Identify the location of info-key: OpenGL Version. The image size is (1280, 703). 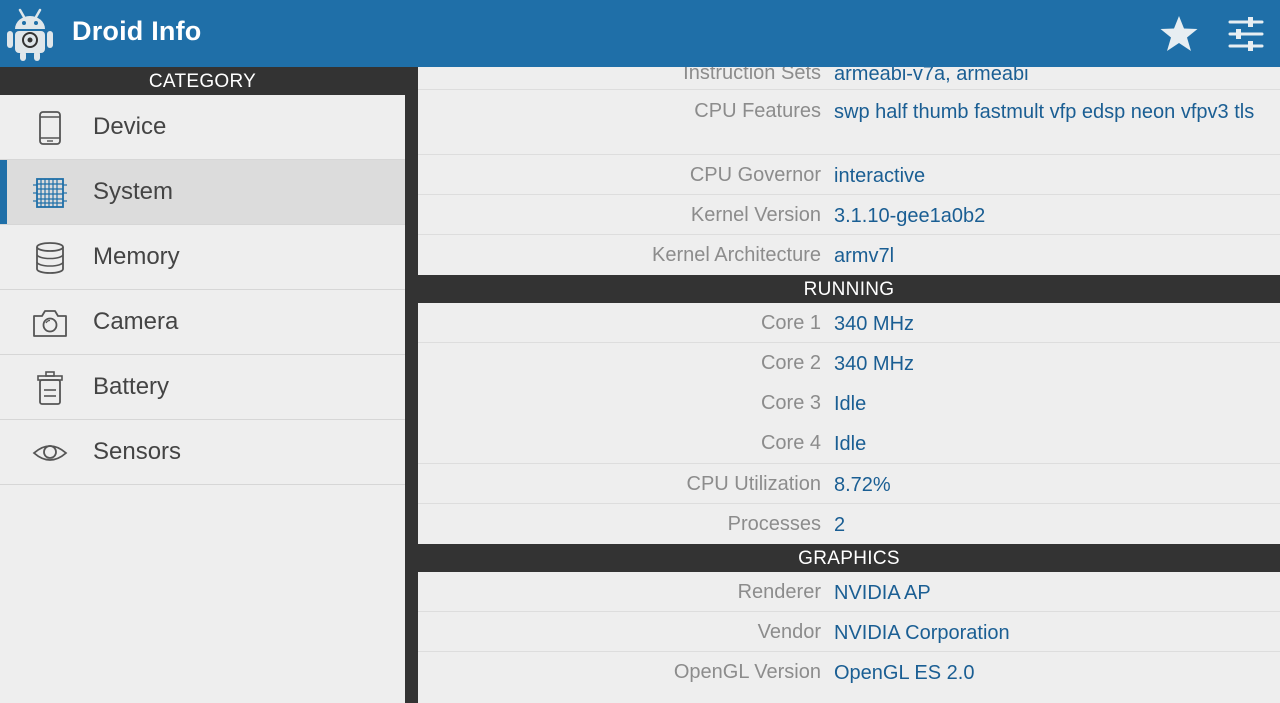
(747, 672).